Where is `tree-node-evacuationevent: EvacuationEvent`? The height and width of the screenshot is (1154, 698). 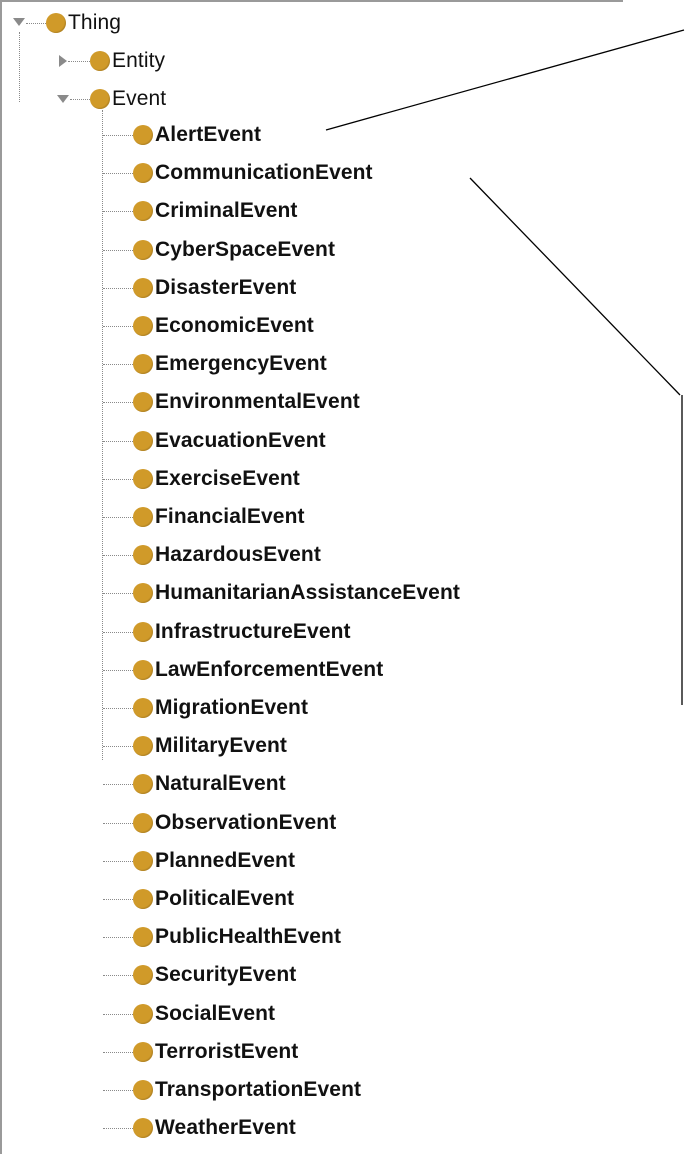 tree-node-evacuationevent: EvacuationEvent is located at coordinates (229, 441).